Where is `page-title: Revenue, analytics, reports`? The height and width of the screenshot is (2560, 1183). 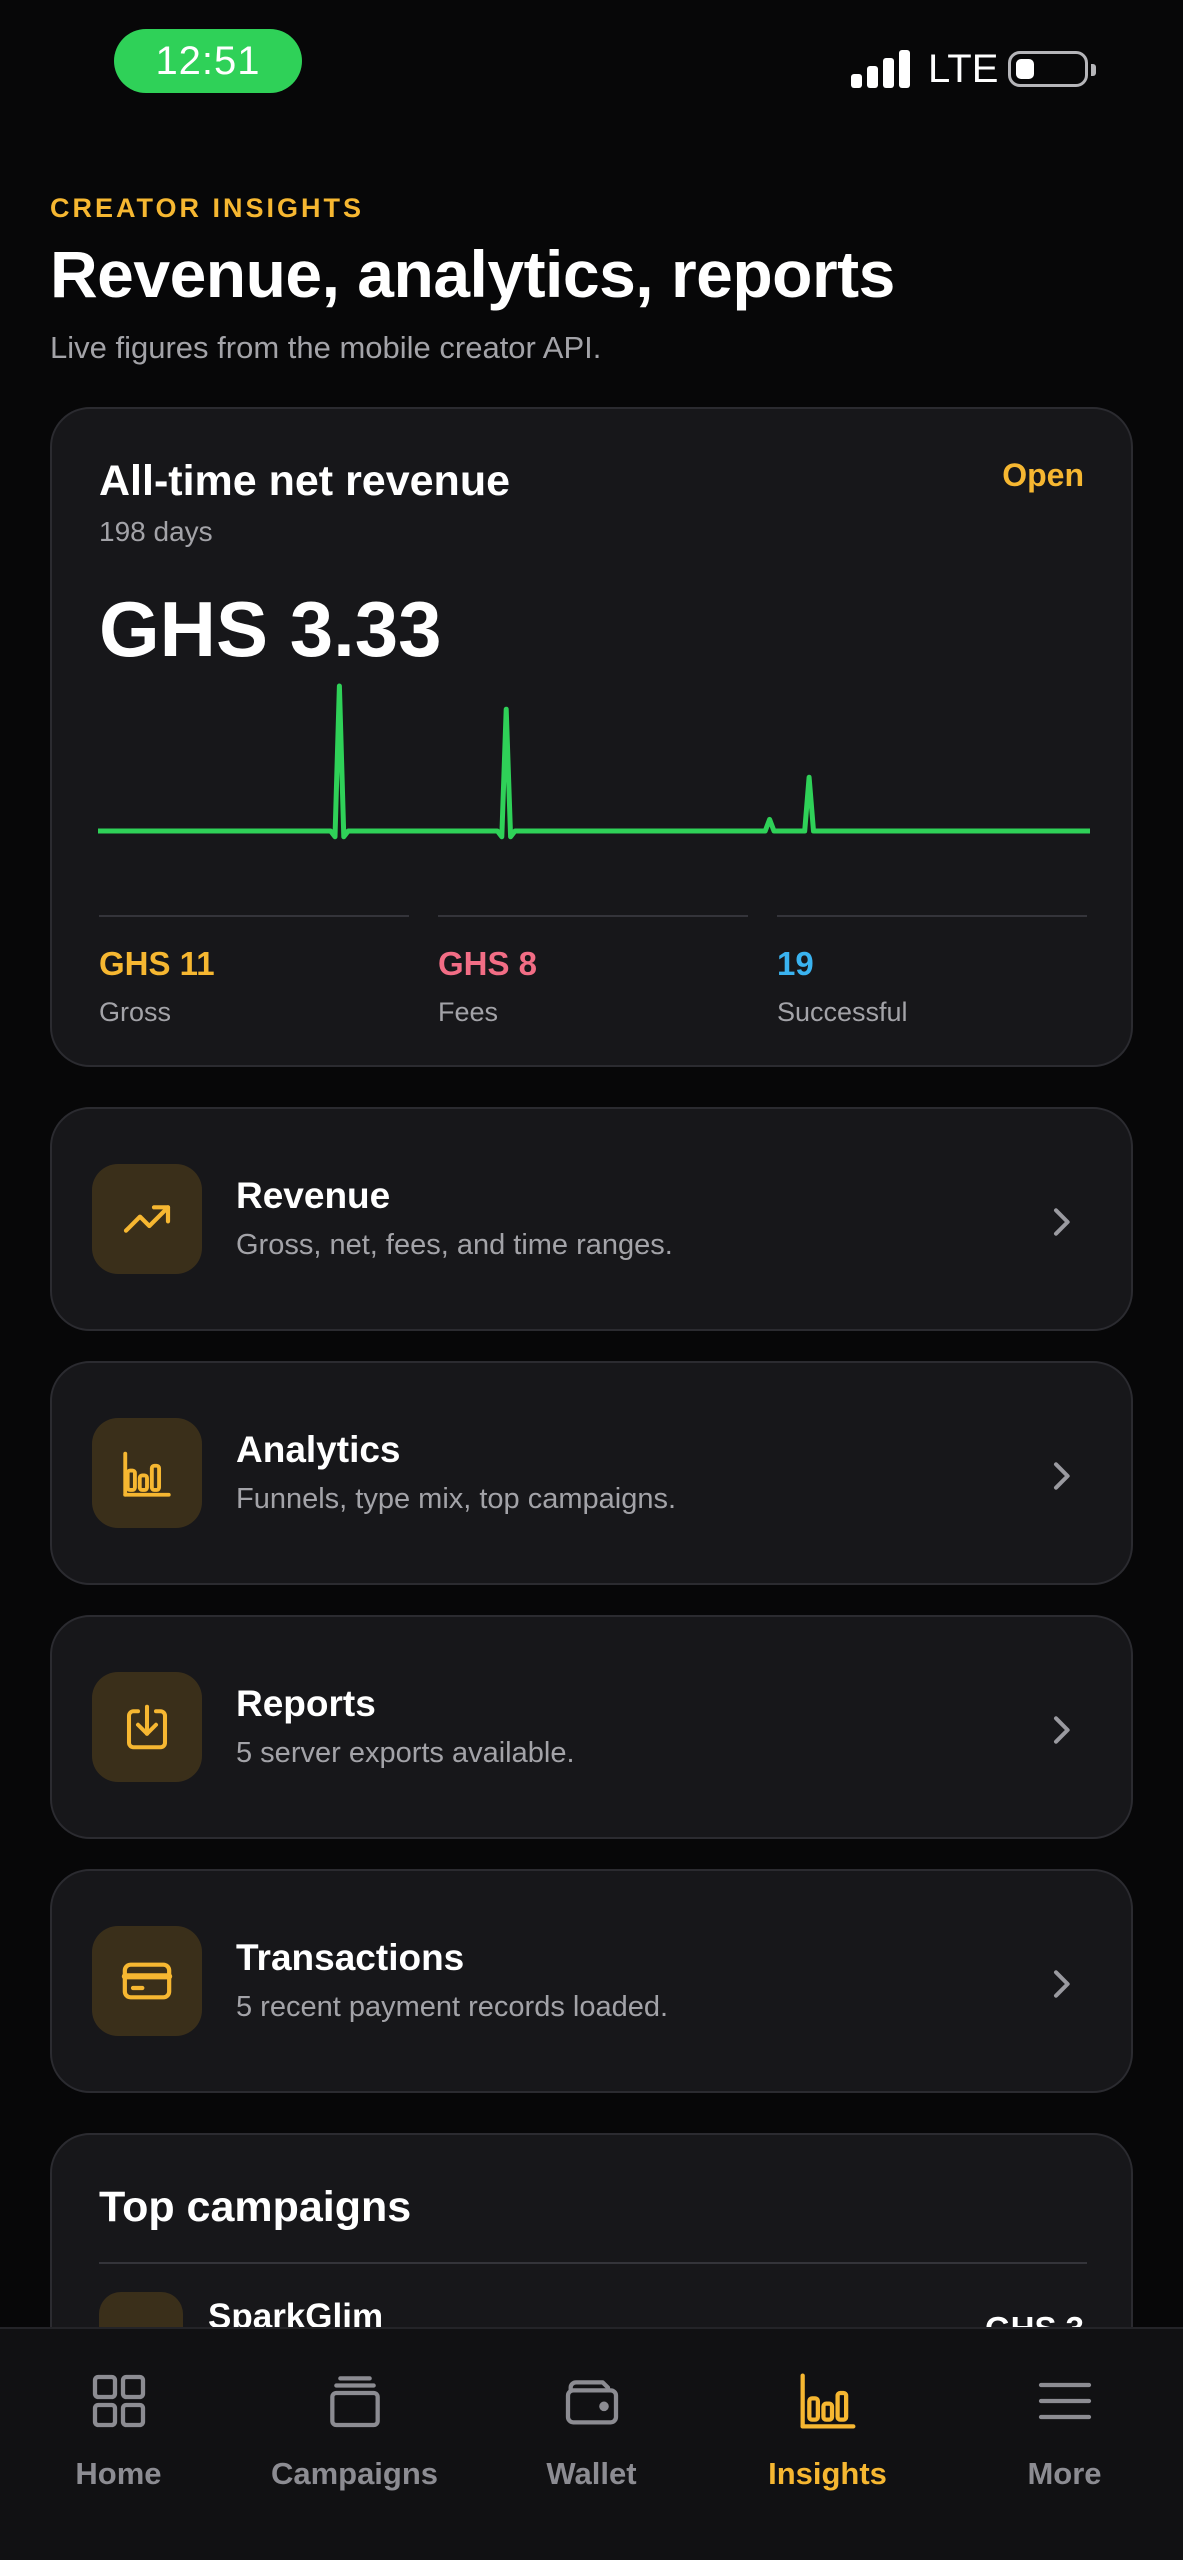 page-title: Revenue, analytics, reports is located at coordinates (472, 274).